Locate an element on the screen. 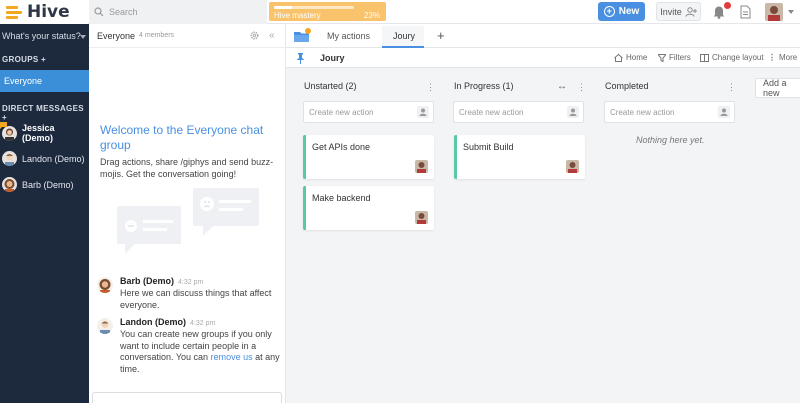 The image size is (800, 403). welcome-title: Welcome to the Everyone chat group is located at coordinates (182, 137).